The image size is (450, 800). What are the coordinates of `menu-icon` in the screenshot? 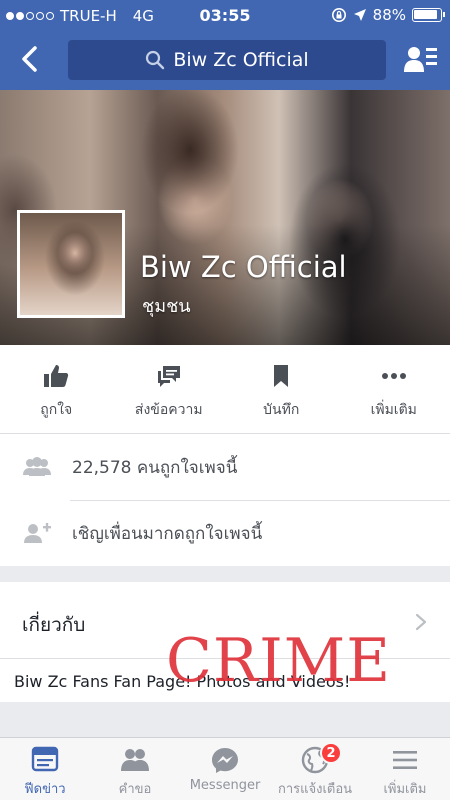 It's located at (405, 760).